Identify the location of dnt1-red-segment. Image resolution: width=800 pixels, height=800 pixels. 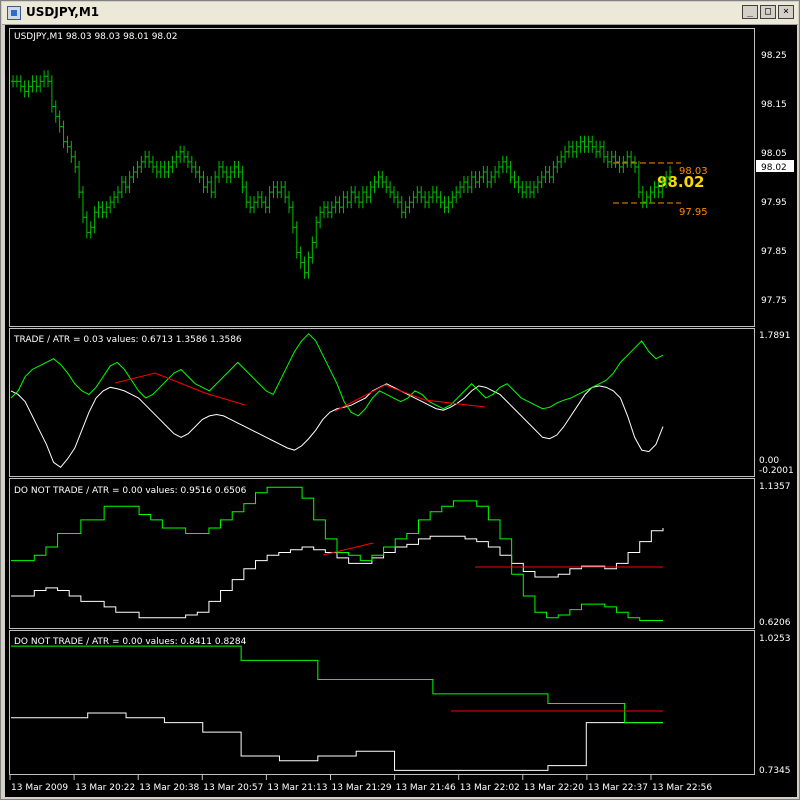
(348, 549).